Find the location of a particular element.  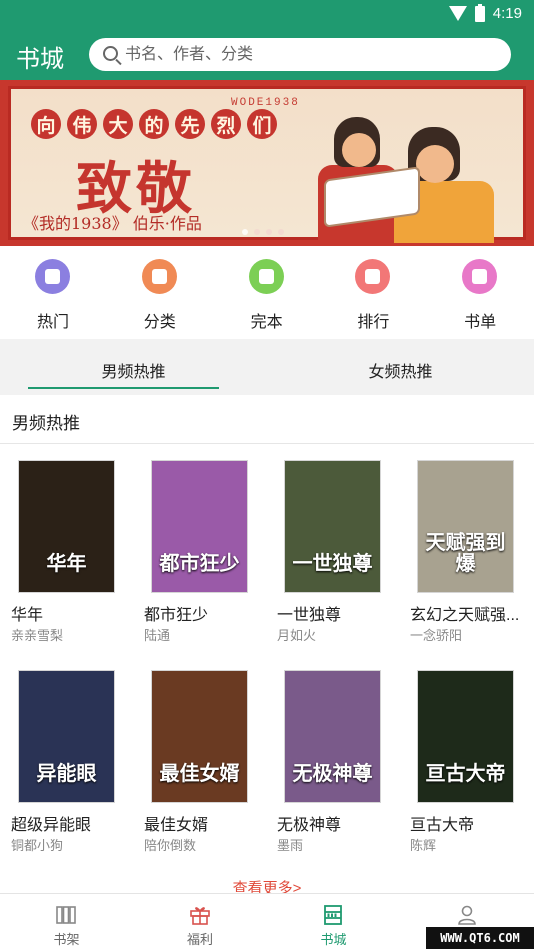

cover-title: 亘古大帝 is located at coordinates (465, 773).